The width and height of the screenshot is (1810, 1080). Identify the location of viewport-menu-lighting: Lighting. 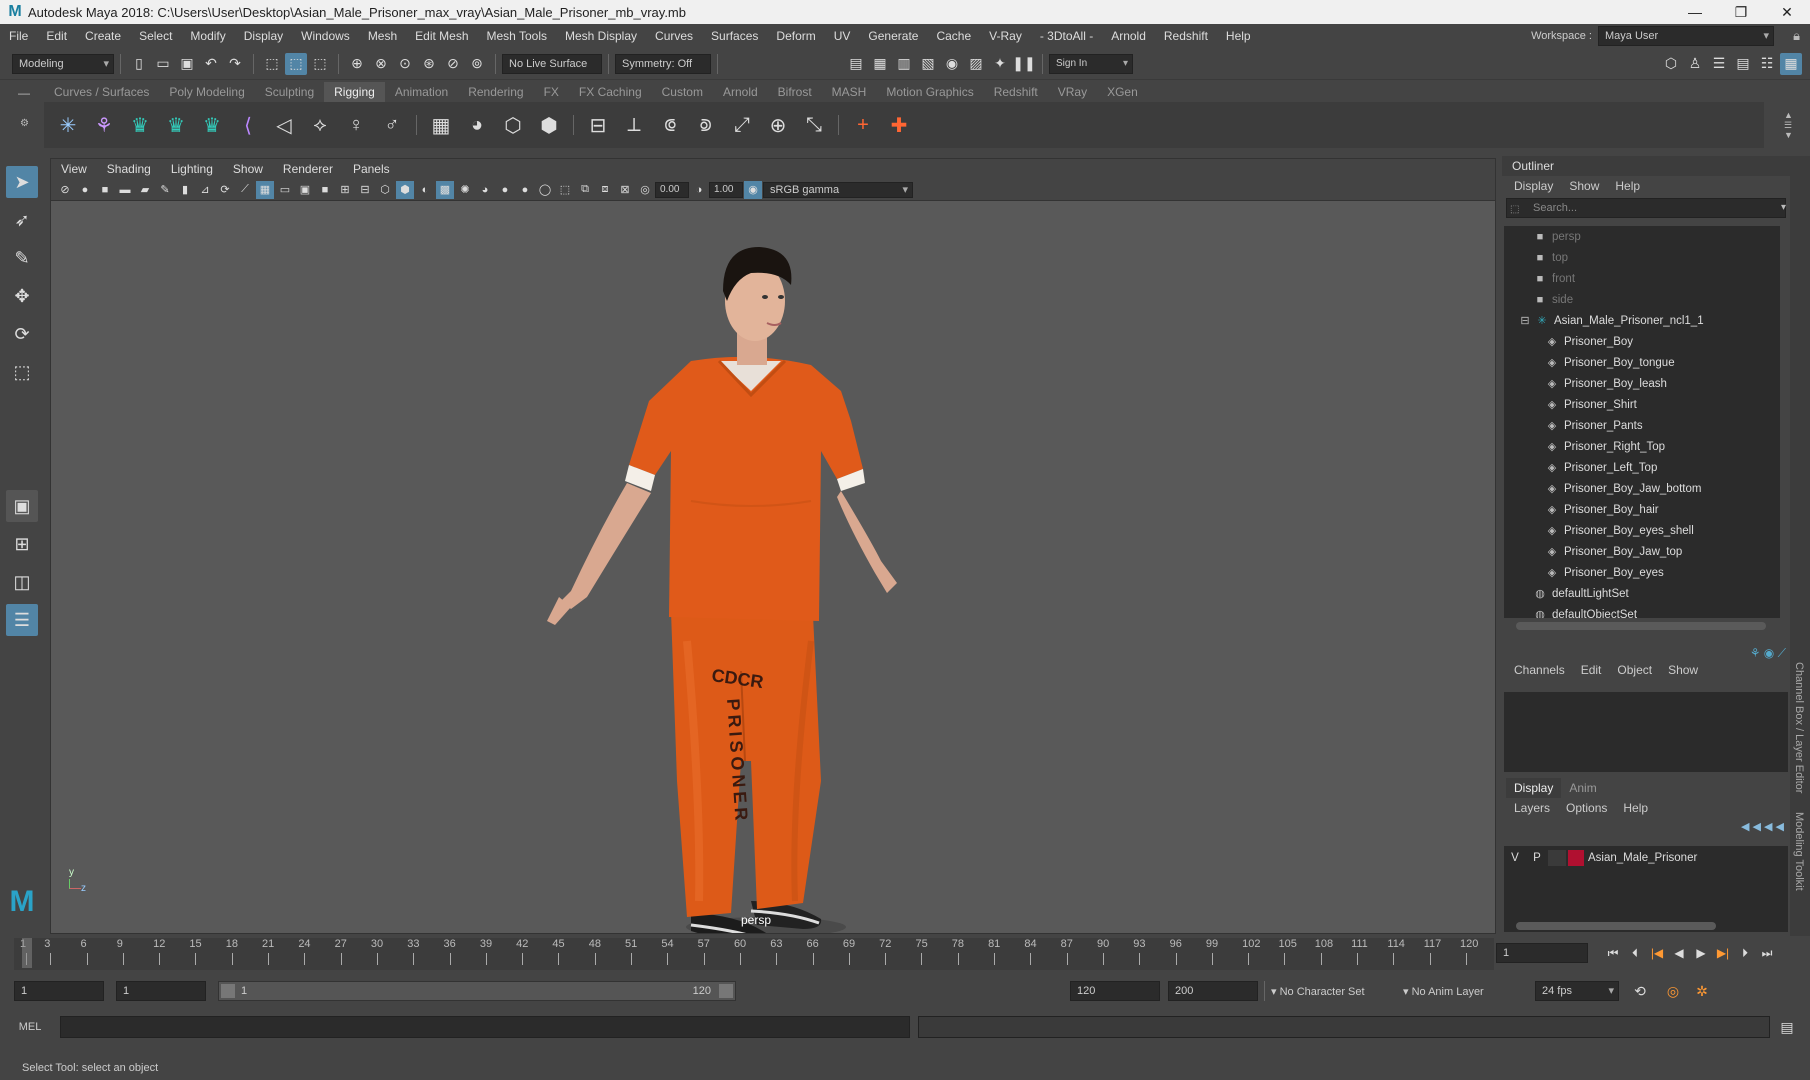
(192, 169).